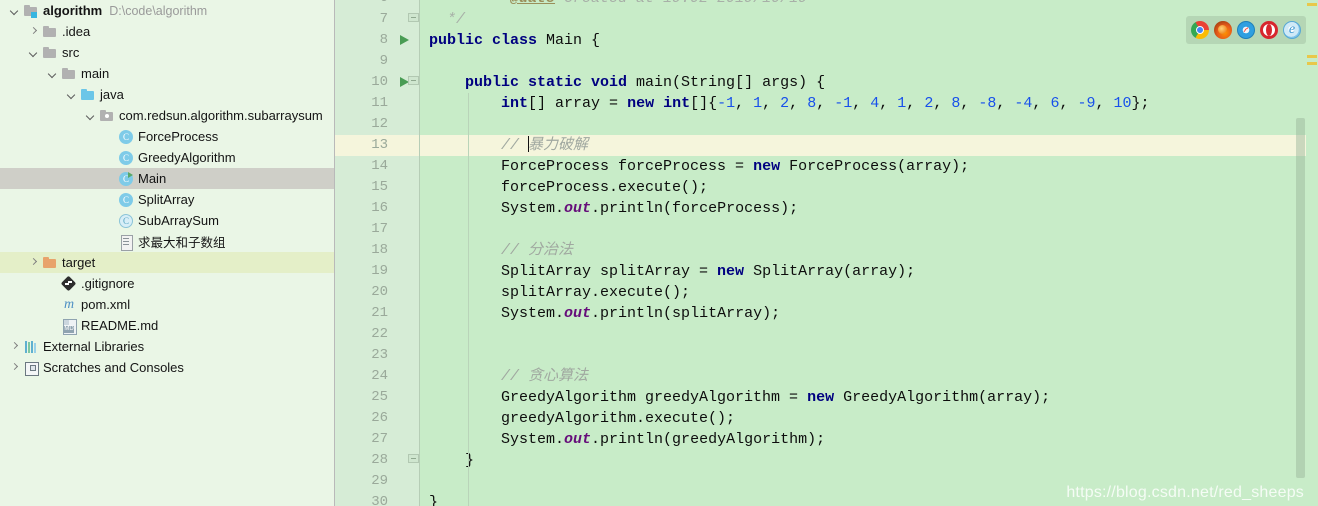 This screenshot has width=1318, height=506. What do you see at coordinates (108, 283) in the screenshot?
I see `tree-item-label: .gitignore` at bounding box center [108, 283].